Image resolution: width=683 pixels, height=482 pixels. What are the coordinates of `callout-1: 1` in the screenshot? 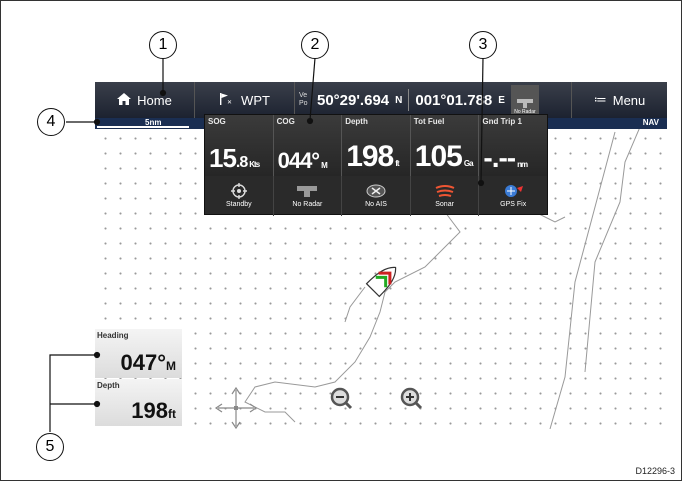 It's located at (163, 45).